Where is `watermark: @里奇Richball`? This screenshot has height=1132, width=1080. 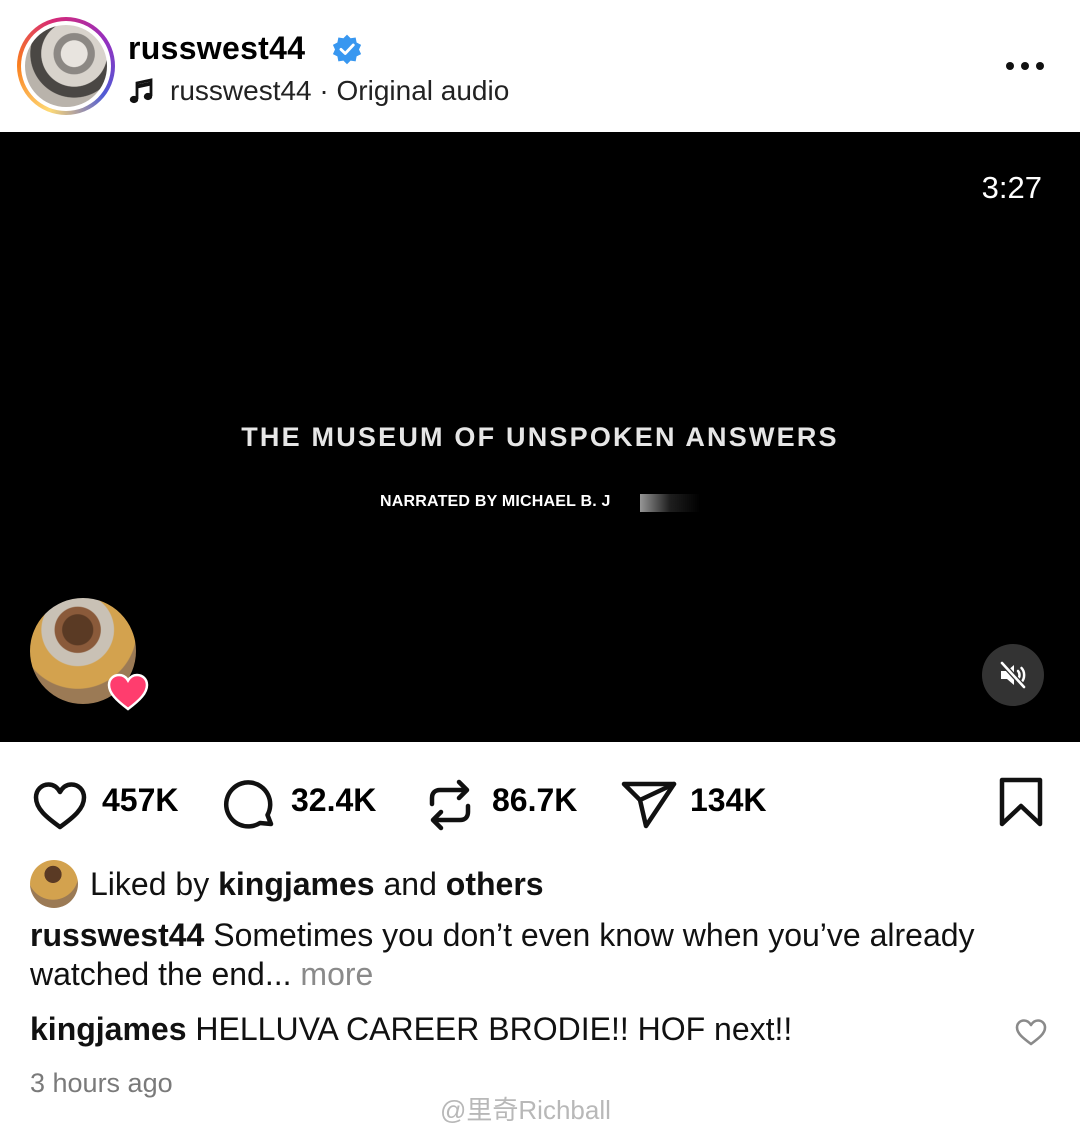 watermark: @里奇Richball is located at coordinates (525, 1110).